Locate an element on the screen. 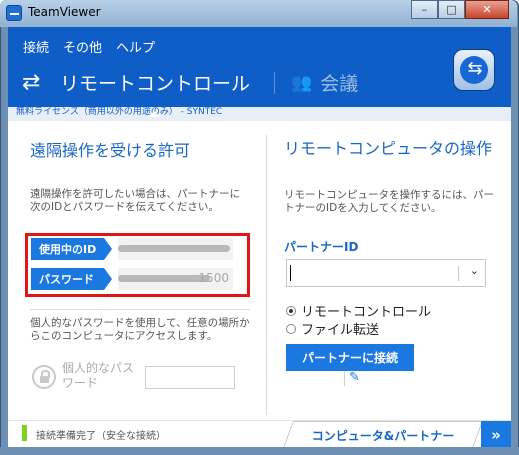 Image resolution: width=519 pixels, height=455 pixels. password-visible-digits: 1500 is located at coordinates (213, 278).